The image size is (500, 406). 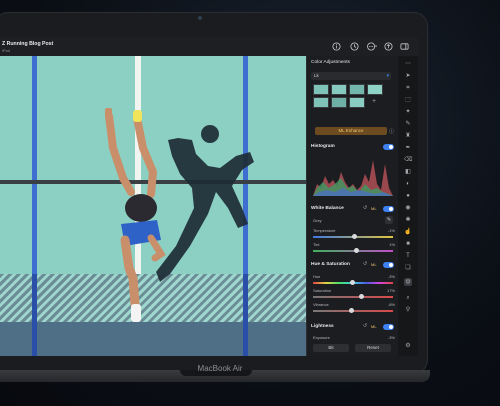 I want to click on eyedropper-icon: ⚲, so click(x=408, y=310).